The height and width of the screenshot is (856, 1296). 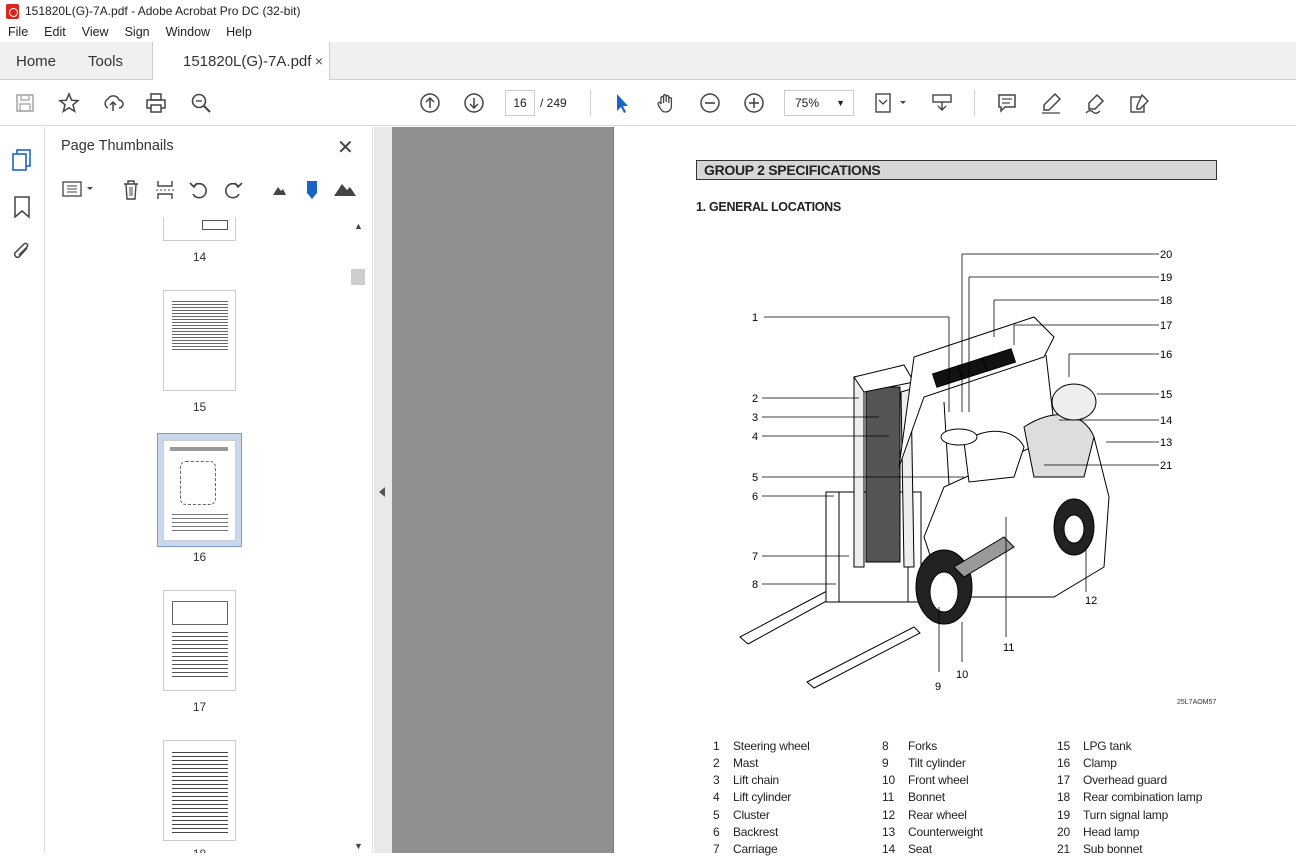 What do you see at coordinates (69, 103) in the screenshot?
I see `star-icon` at bounding box center [69, 103].